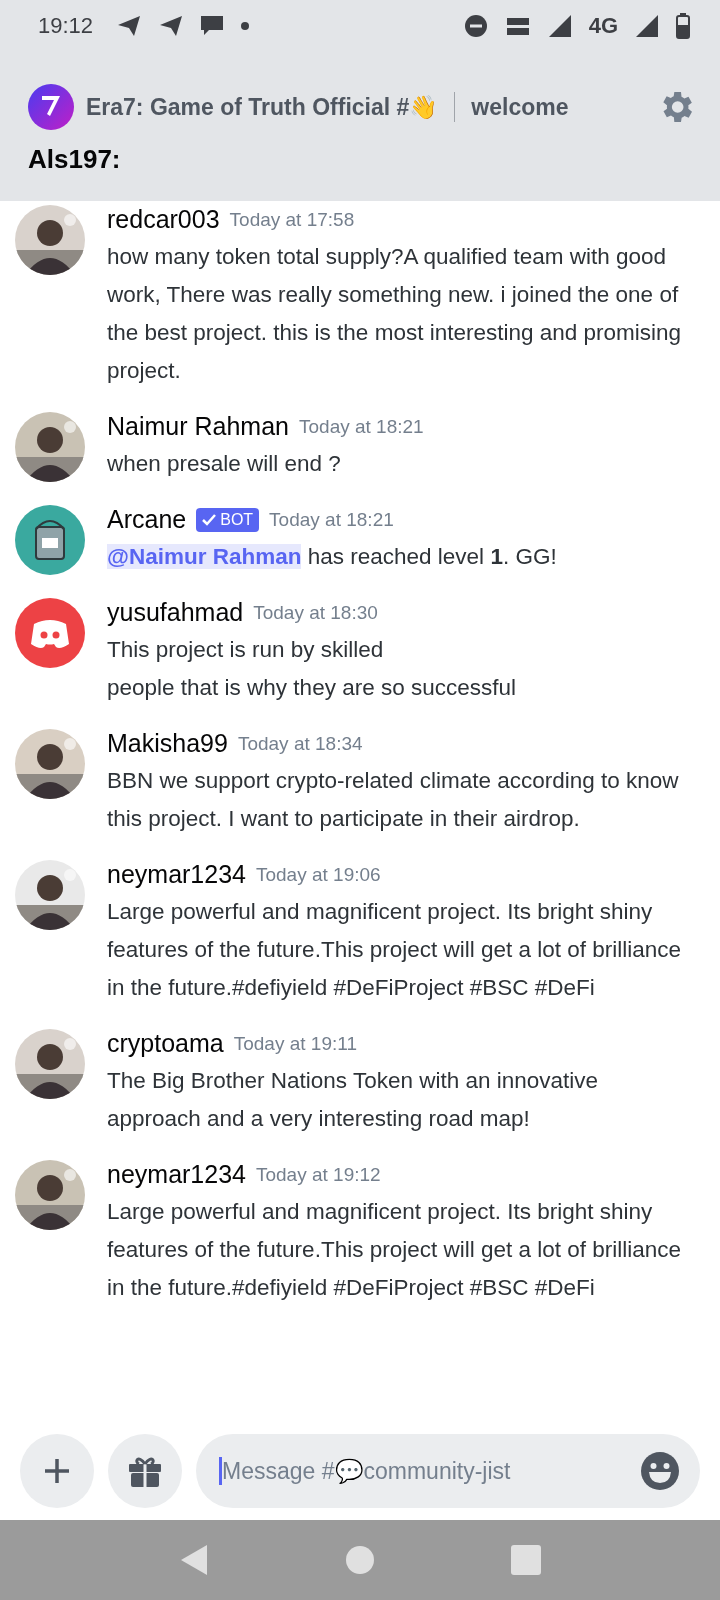  Describe the element at coordinates (198, 426) in the screenshot. I see `author-name: Naimur Rahman` at that location.